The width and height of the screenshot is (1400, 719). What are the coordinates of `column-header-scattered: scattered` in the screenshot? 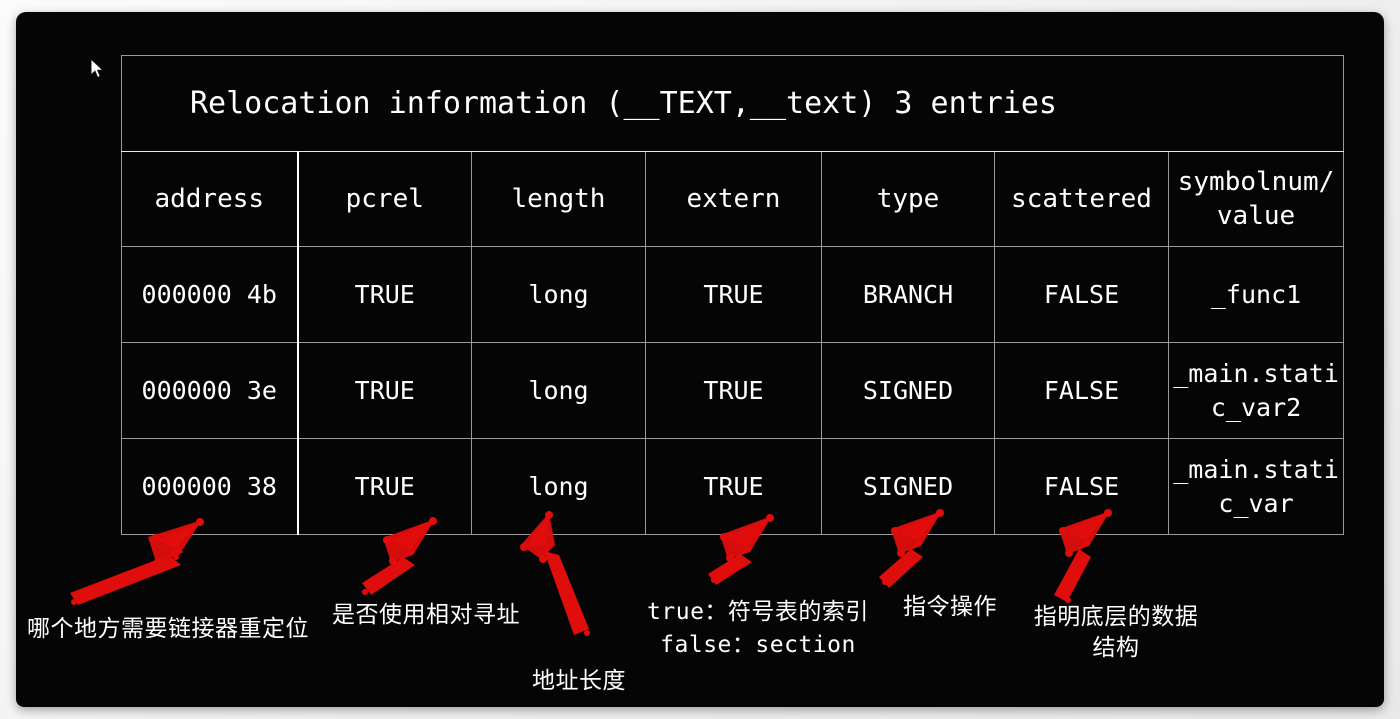 It's located at (1081, 199).